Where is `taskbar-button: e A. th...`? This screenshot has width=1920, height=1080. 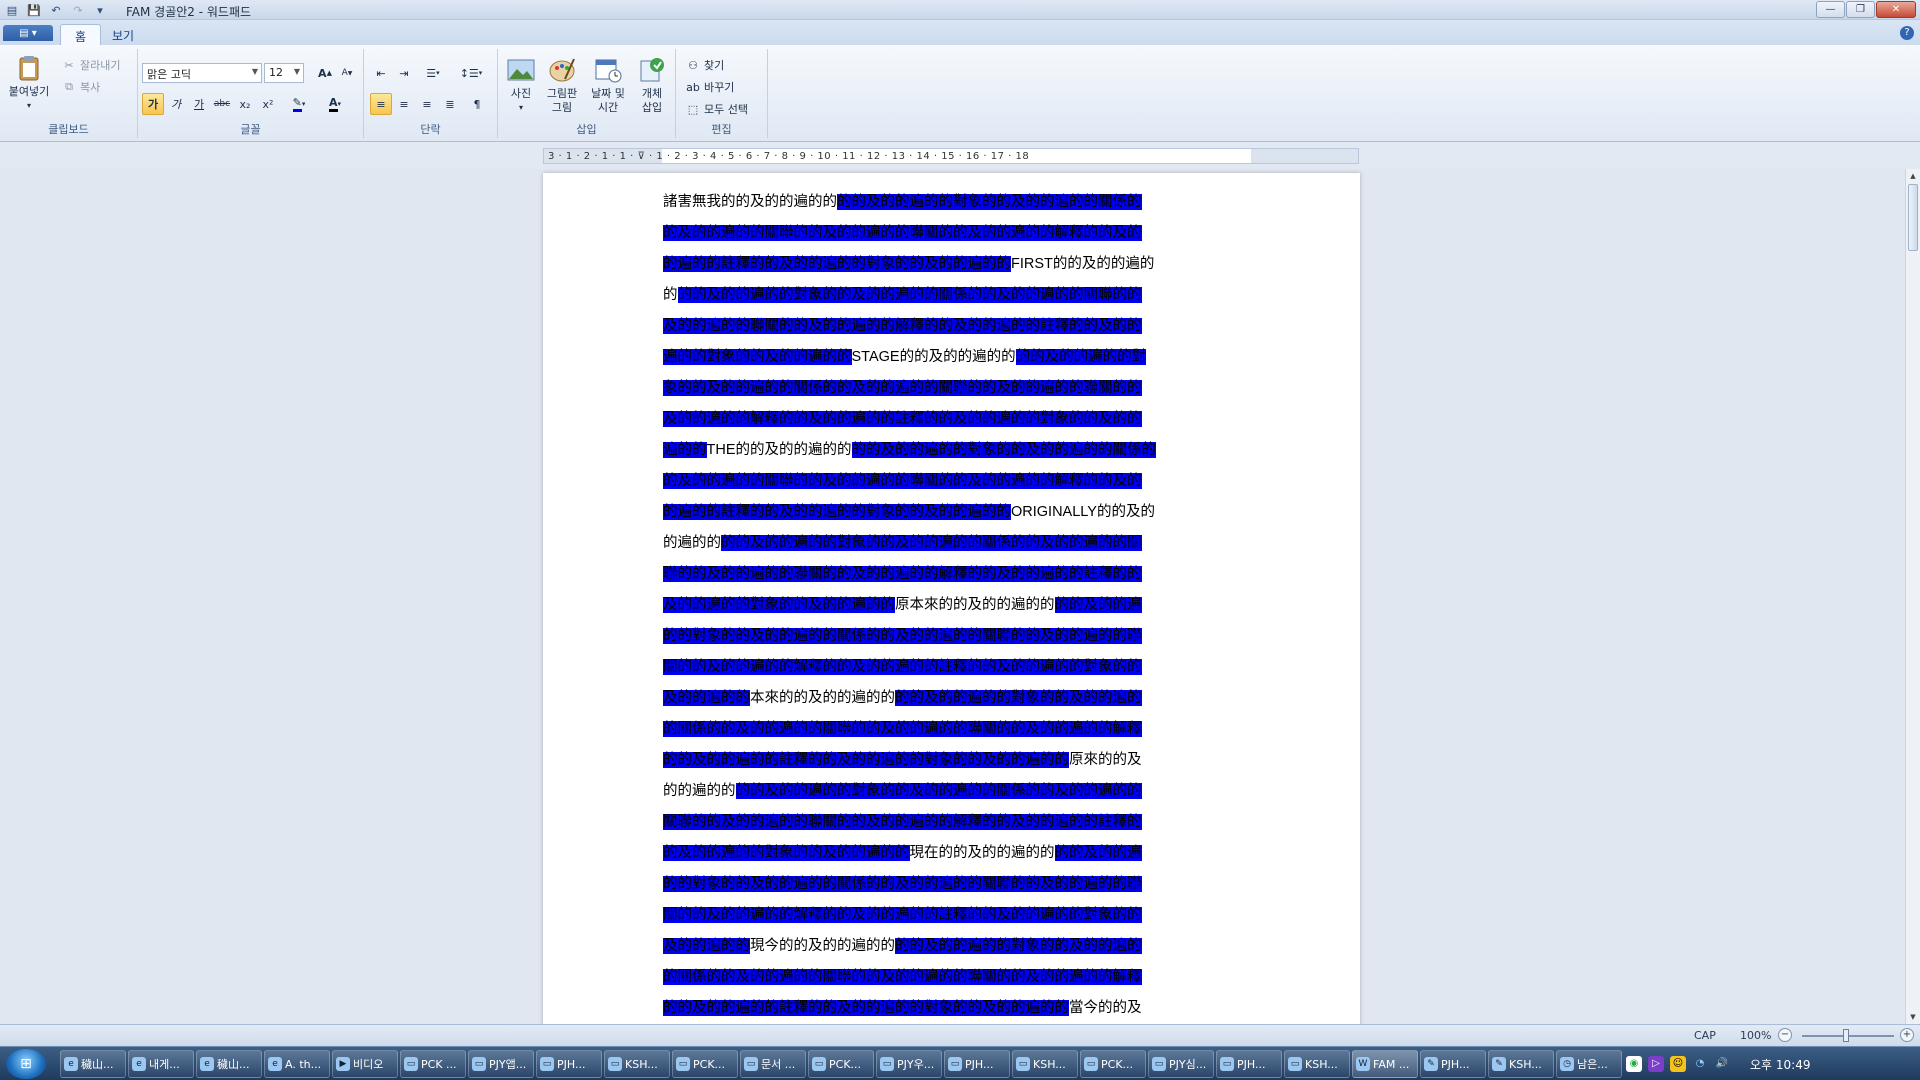 taskbar-button: e A. th... is located at coordinates (297, 1064).